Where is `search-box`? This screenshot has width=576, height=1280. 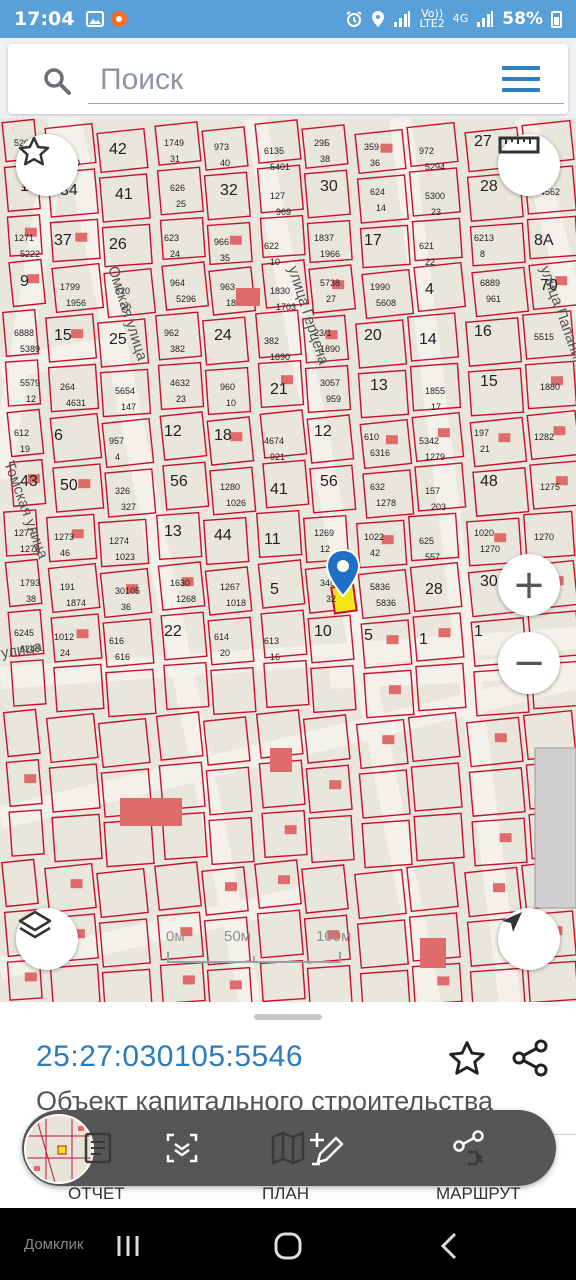
search-box is located at coordinates (288, 79).